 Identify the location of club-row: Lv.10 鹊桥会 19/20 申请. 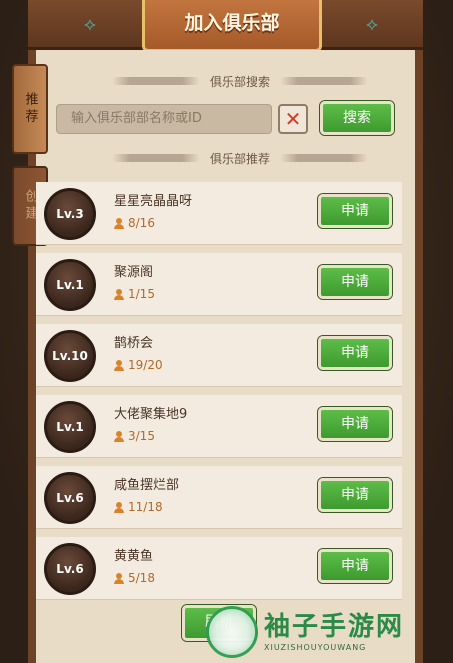
(219, 355).